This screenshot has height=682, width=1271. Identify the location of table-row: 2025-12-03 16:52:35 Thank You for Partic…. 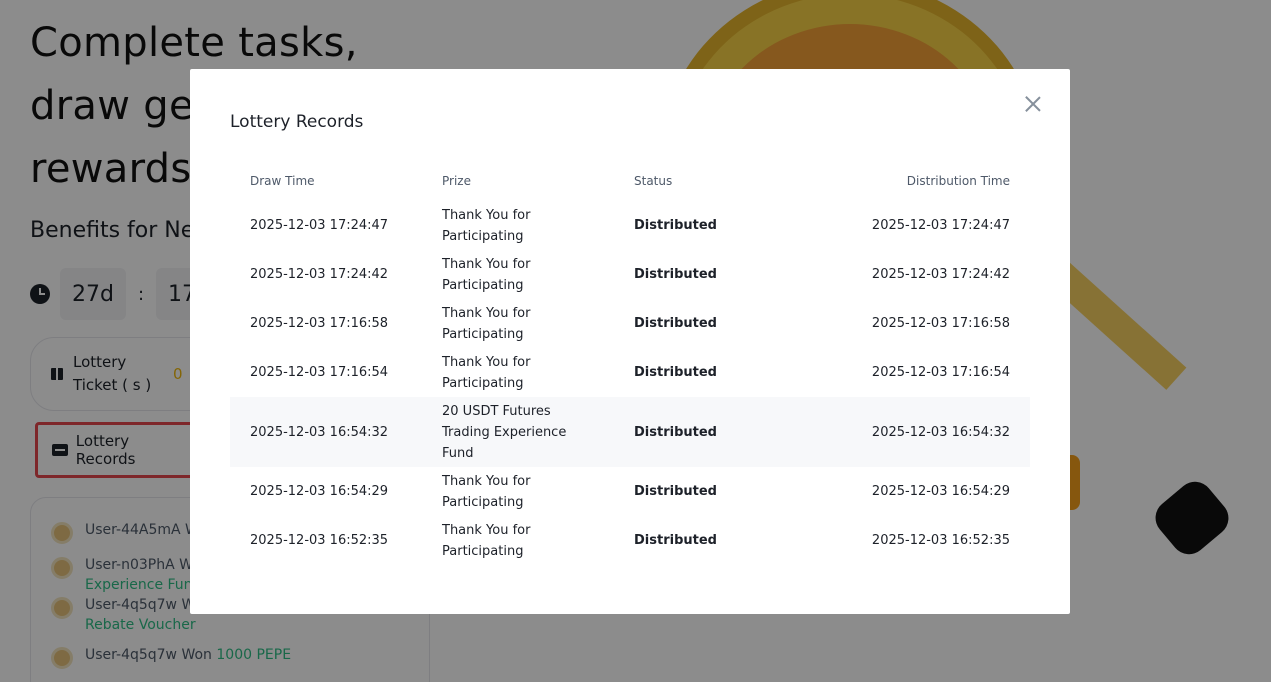
(630, 540).